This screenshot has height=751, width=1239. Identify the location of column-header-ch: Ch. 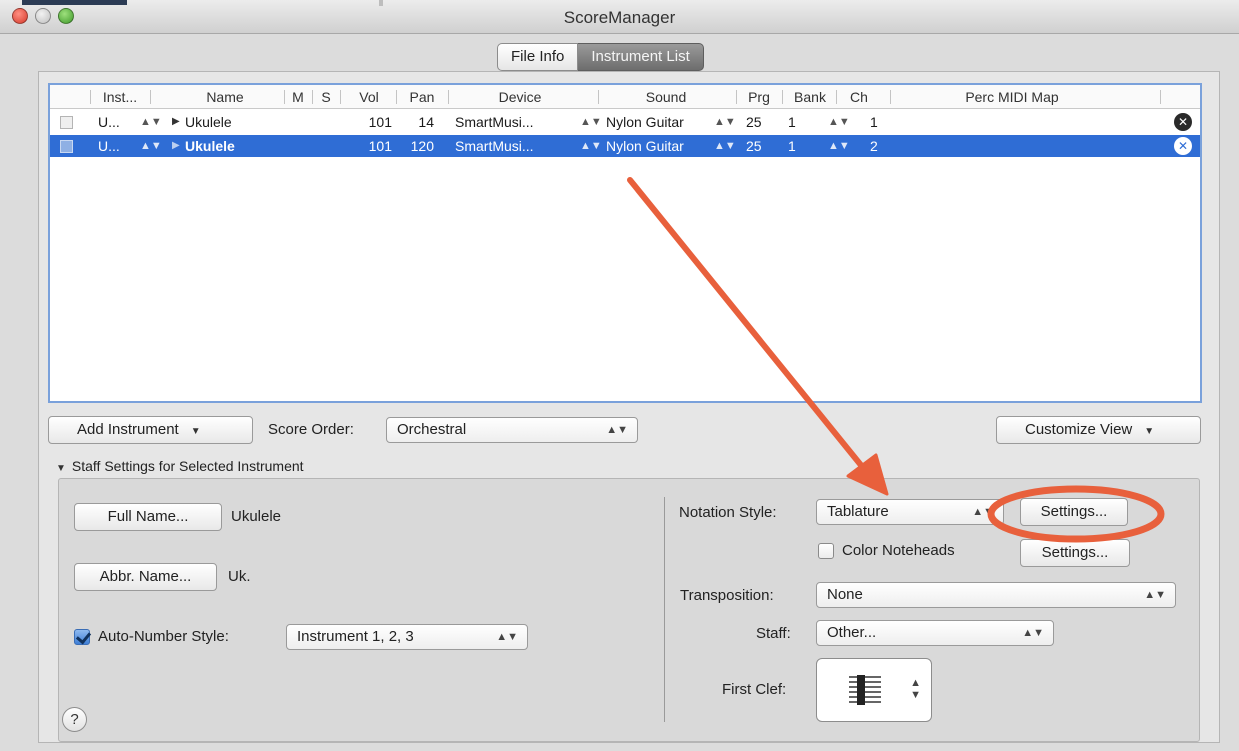
(859, 97).